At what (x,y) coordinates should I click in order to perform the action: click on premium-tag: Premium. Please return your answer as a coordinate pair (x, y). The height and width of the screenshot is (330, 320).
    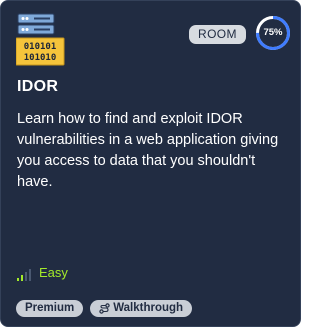
    Looking at the image, I should click on (50, 308).